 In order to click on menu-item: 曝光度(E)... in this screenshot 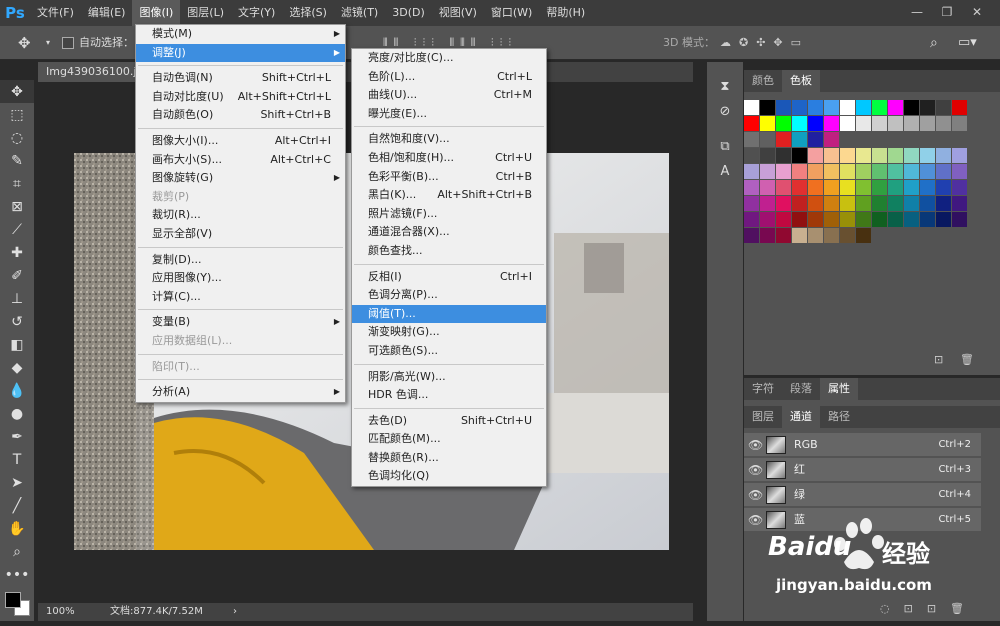, I will do `click(449, 114)`.